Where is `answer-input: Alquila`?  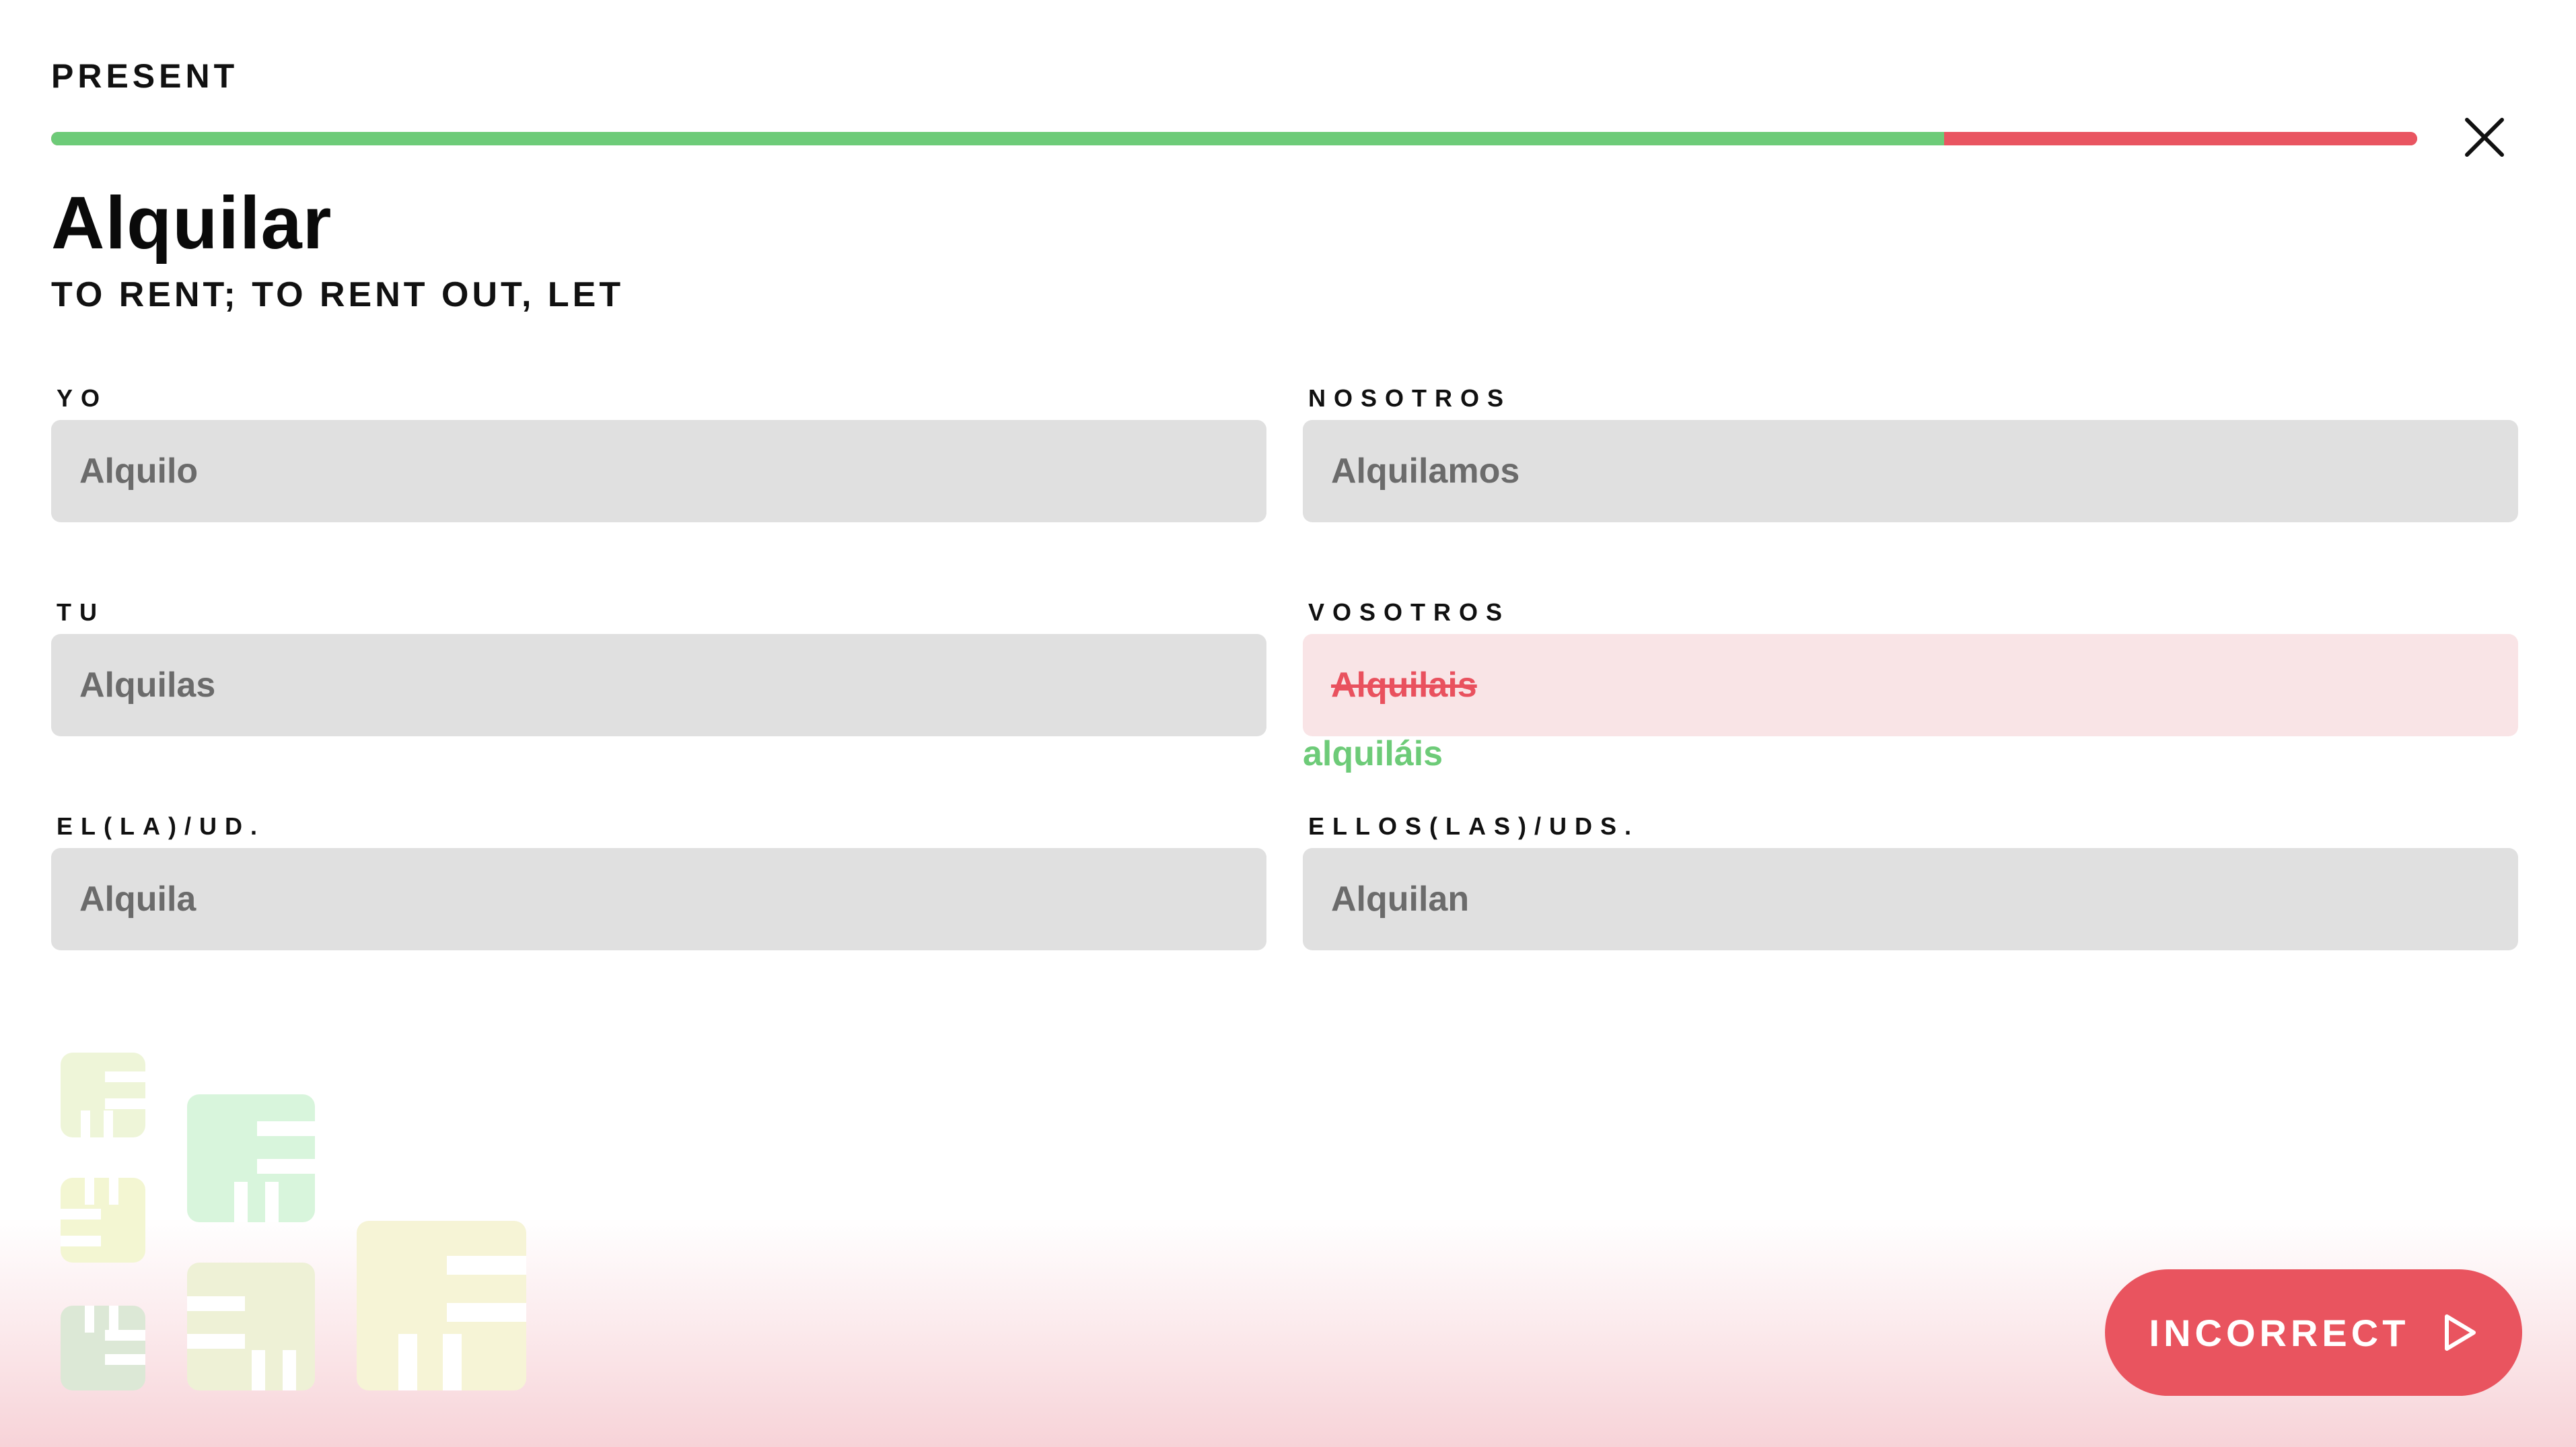
answer-input: Alquila is located at coordinates (658, 899).